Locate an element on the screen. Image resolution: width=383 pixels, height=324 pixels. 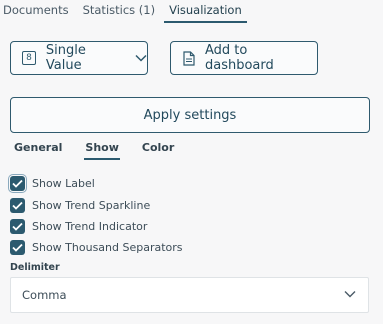
option-show-thousand-separators: Show Thousand Separators is located at coordinates (96, 247).